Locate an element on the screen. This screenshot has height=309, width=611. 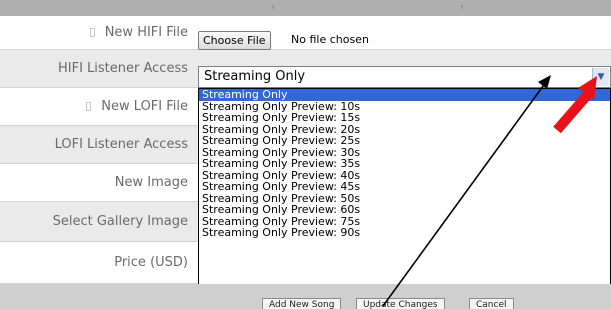
dropdown-option: Streaming Only Preview: 60s is located at coordinates (404, 210).